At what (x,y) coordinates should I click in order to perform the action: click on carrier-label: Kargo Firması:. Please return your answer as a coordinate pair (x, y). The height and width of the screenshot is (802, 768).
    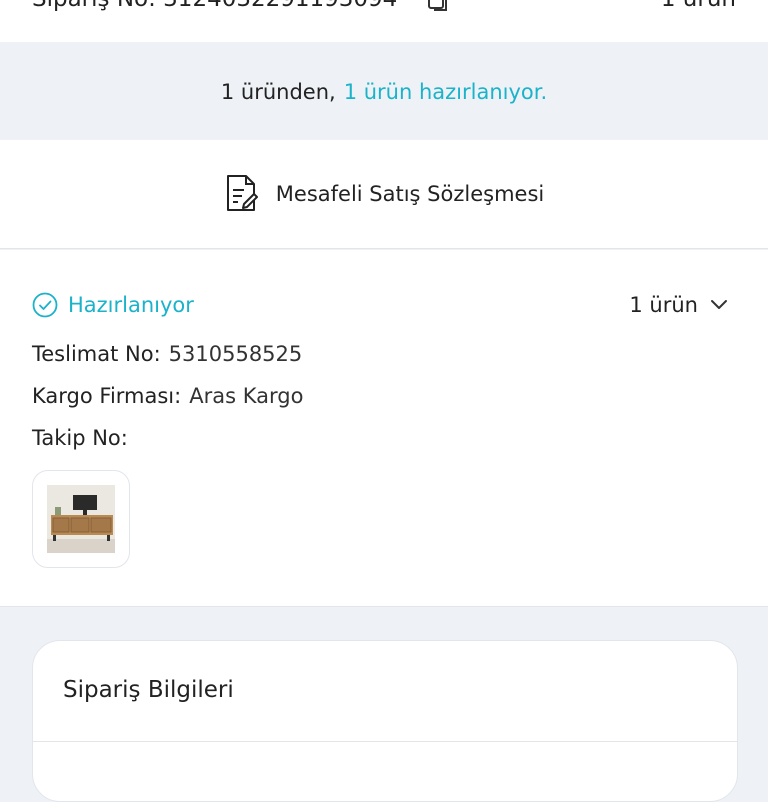
    Looking at the image, I should click on (107, 396).